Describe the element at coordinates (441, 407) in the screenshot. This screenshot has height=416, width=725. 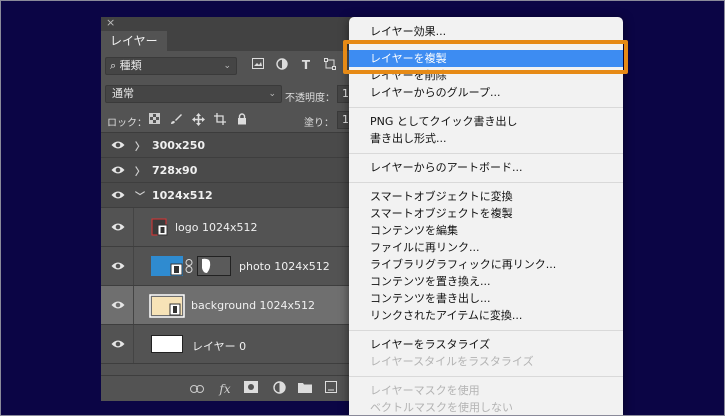
I see `menu-item-disable-vector-mask: ベクトルマスクを使用しない` at that location.